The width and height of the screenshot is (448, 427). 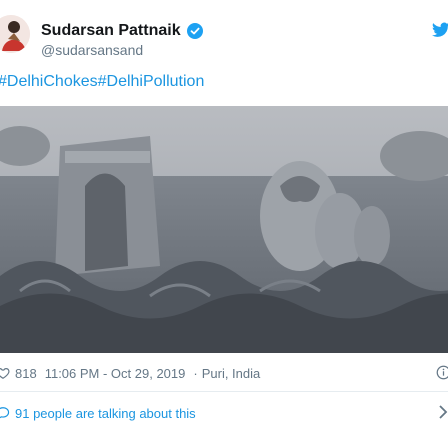 I want to click on like-count: 818, so click(x=26, y=373).